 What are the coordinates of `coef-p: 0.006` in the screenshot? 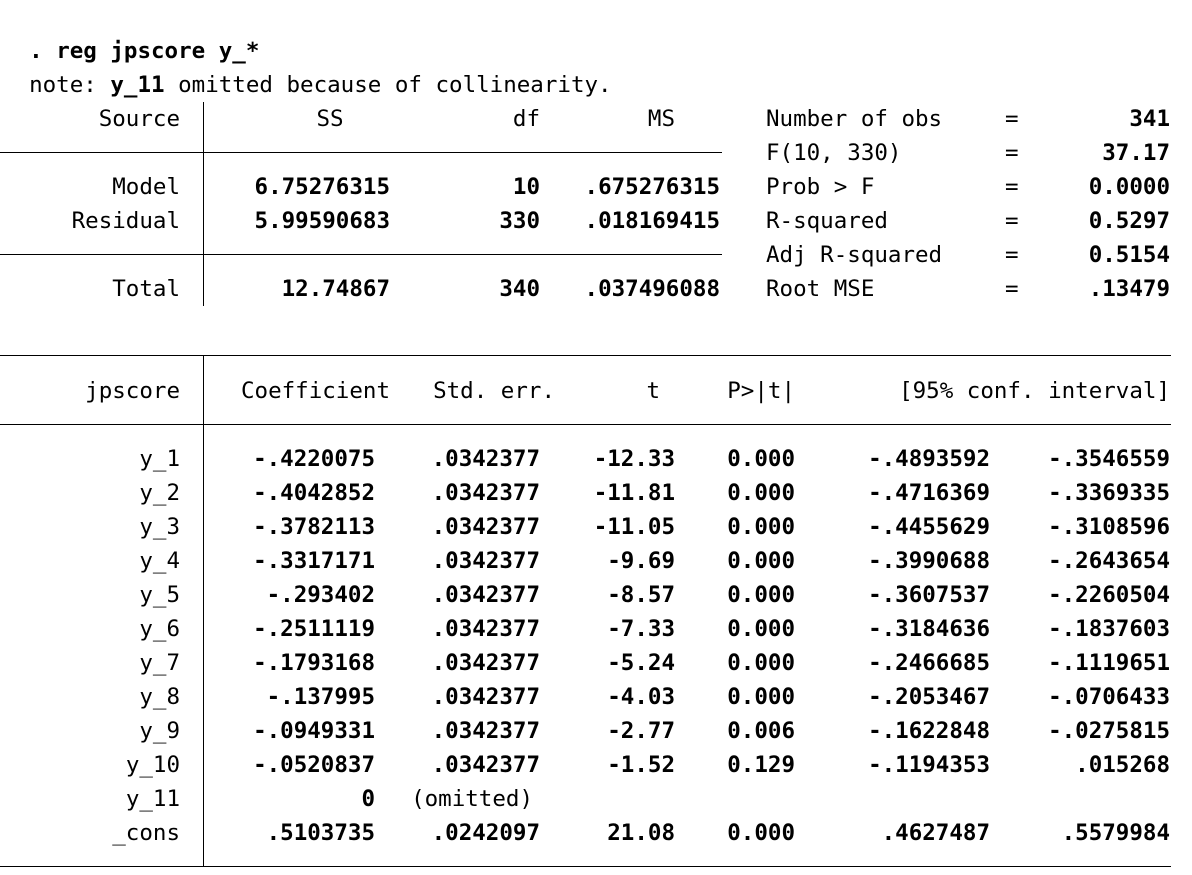 It's located at (761, 731).